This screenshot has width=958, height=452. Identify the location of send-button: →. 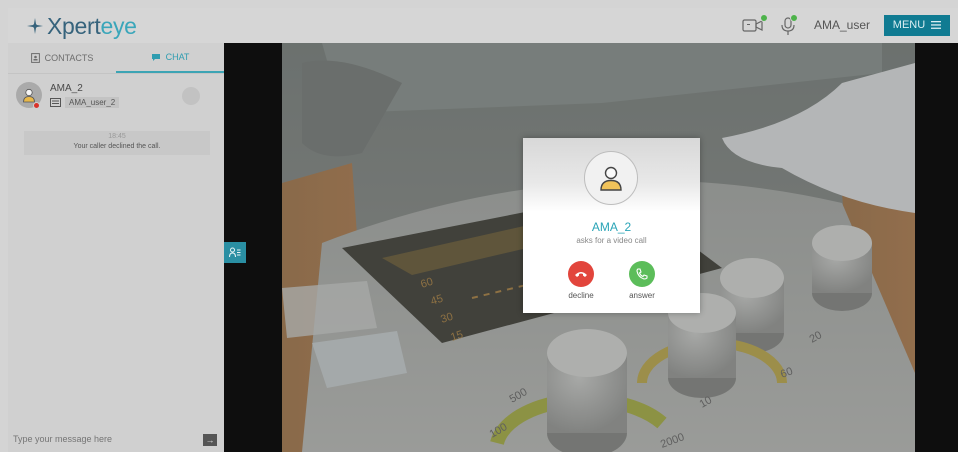
(210, 440).